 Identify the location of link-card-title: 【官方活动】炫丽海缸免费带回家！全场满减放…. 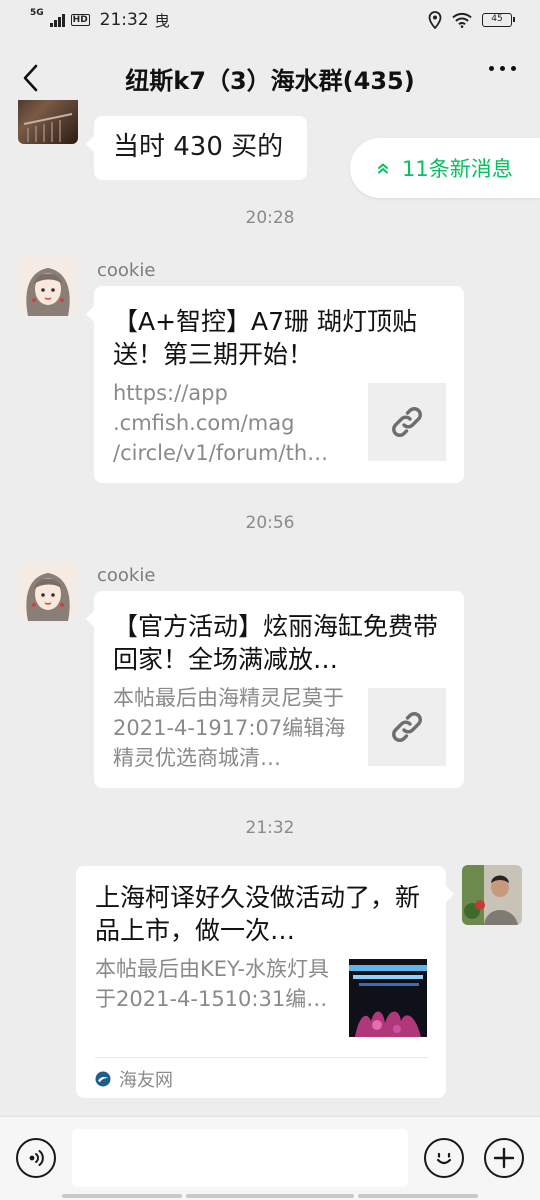
(276, 643).